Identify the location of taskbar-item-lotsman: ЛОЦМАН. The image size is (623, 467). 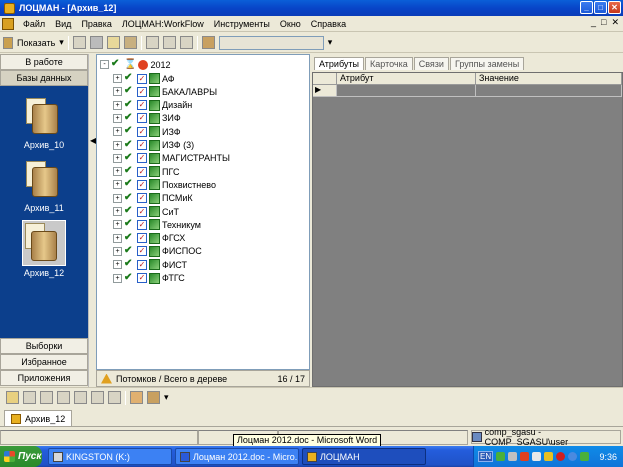
(364, 456).